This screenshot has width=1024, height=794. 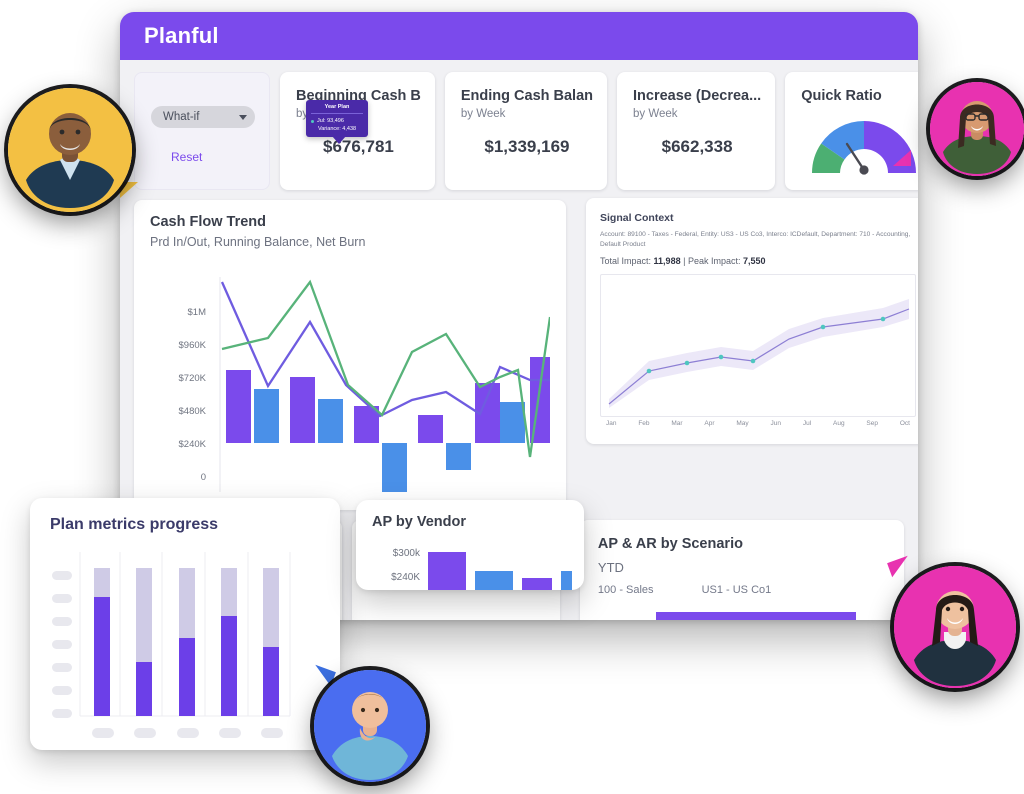 I want to click on x-tick-may: May, so click(x=742, y=424).